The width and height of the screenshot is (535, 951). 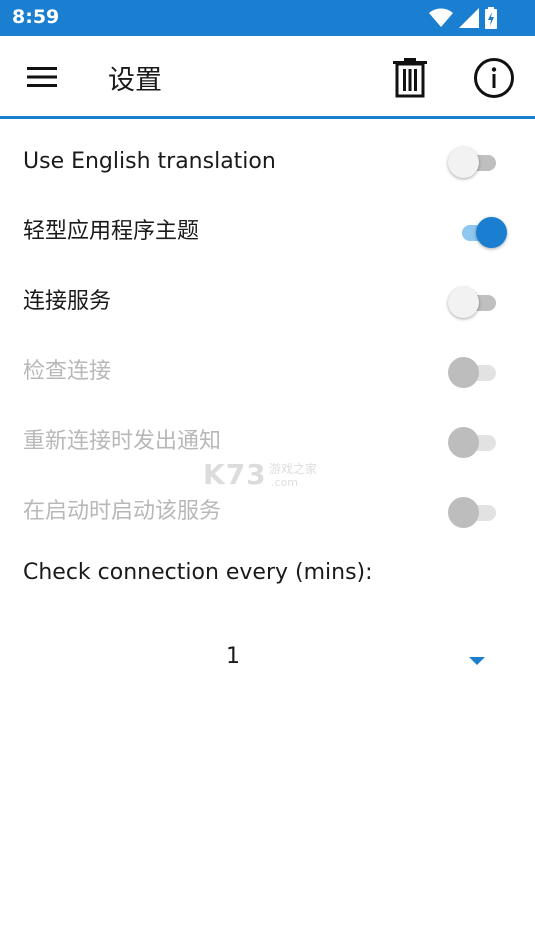 What do you see at coordinates (267, 117) in the screenshot?
I see `app-bar-divider` at bounding box center [267, 117].